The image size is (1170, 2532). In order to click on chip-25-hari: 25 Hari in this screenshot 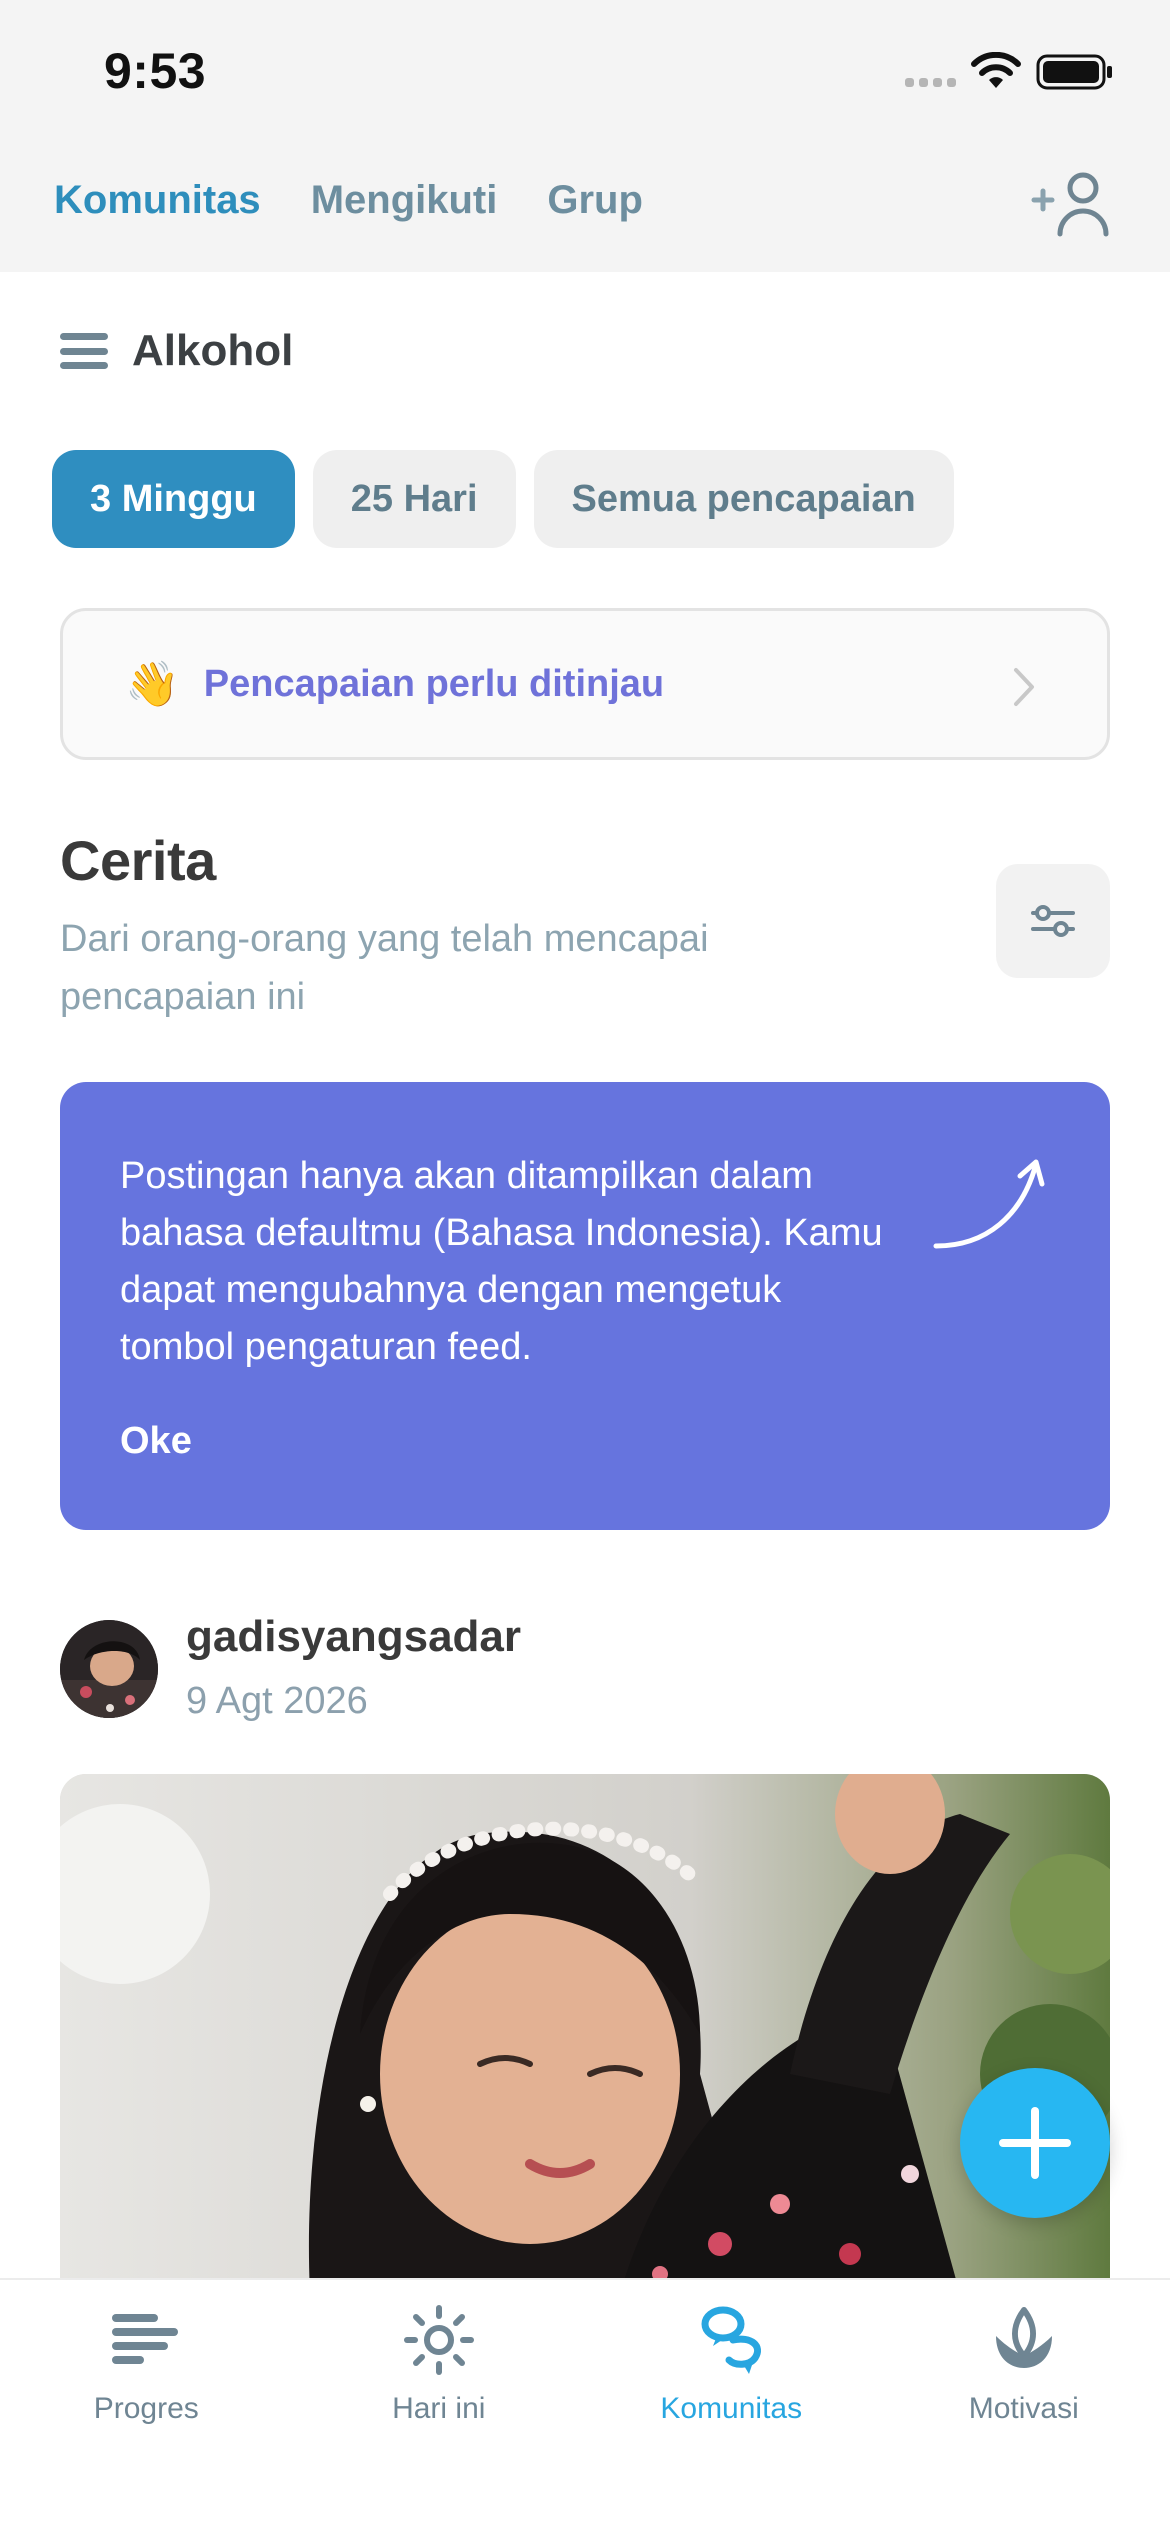, I will do `click(414, 499)`.